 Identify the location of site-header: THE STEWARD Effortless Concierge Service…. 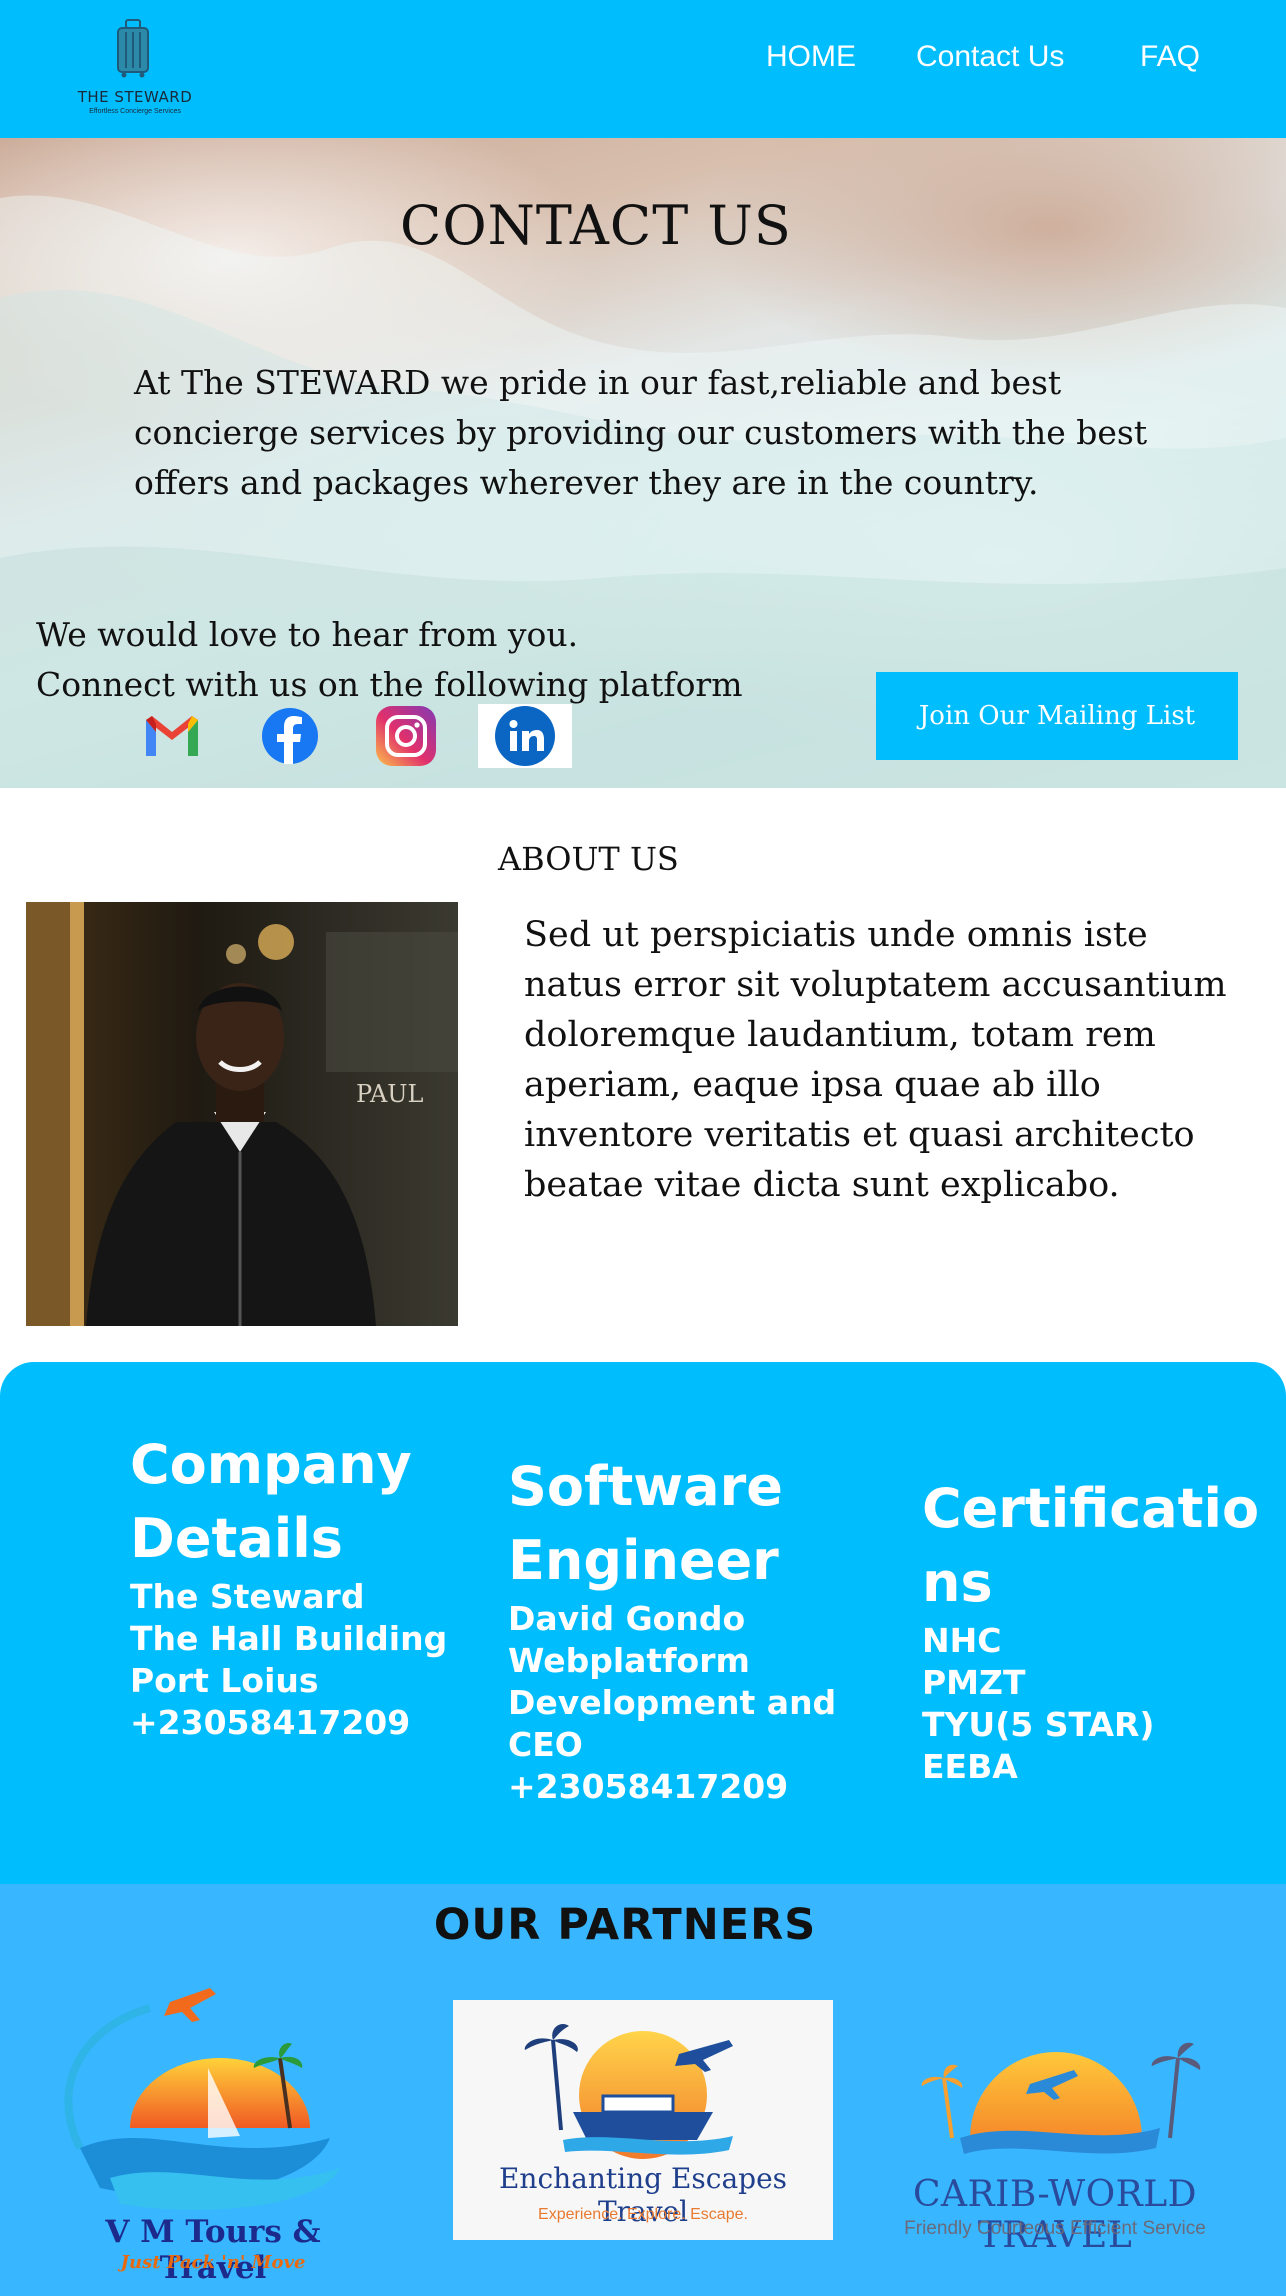
(643, 69).